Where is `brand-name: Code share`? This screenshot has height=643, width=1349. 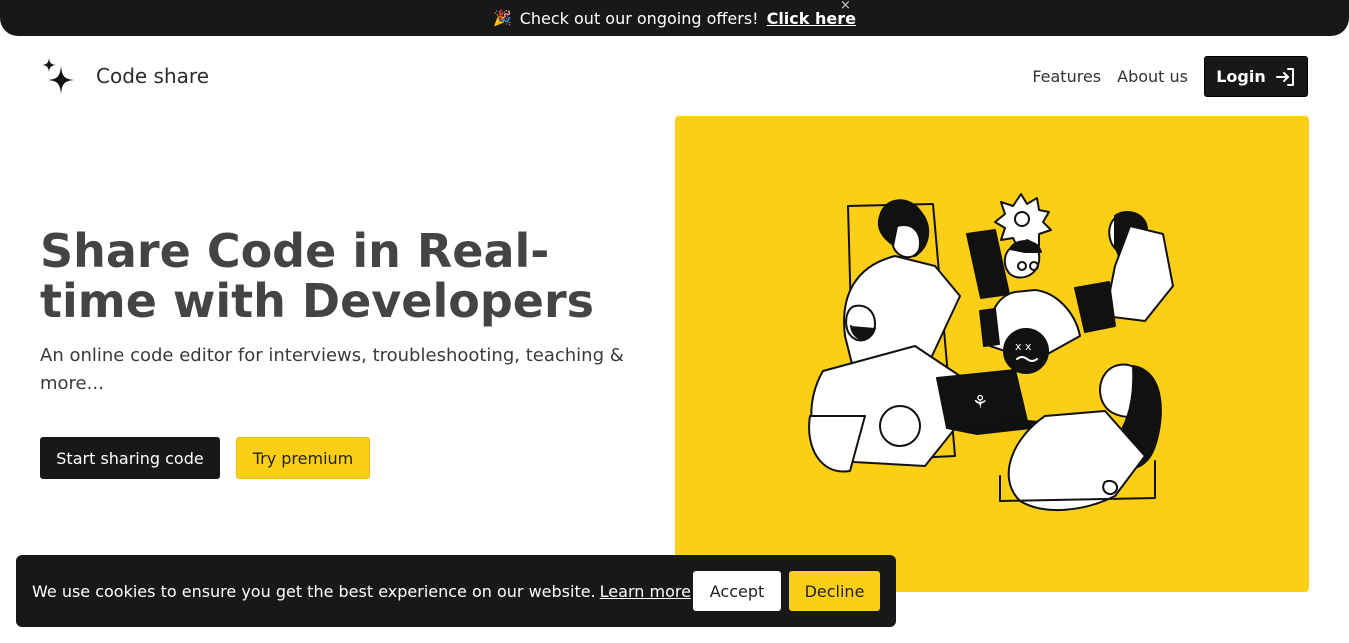 brand-name: Code share is located at coordinates (152, 76).